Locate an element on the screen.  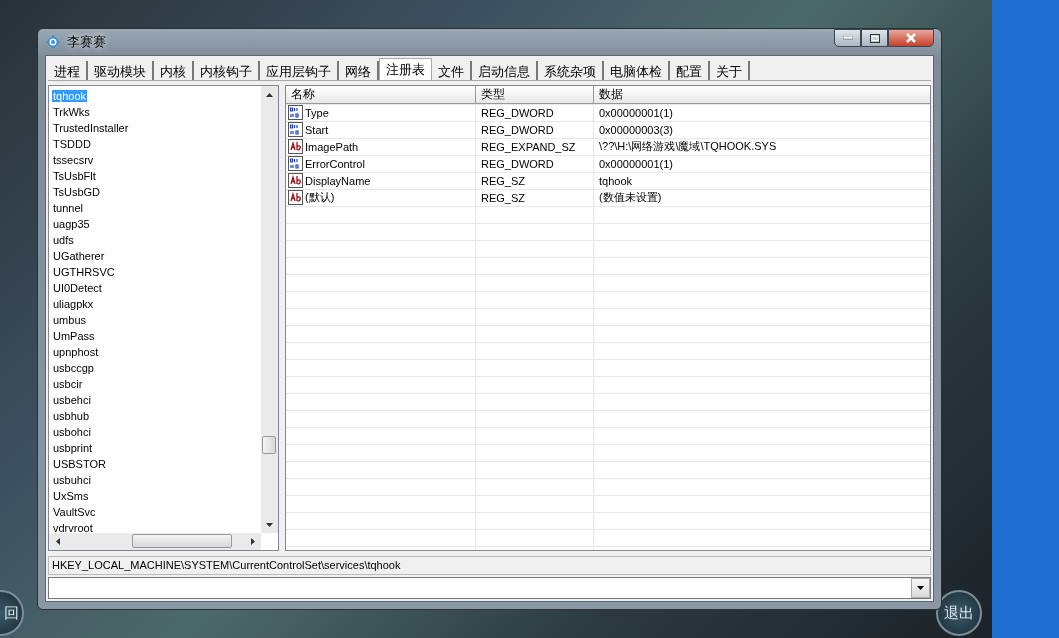
tab: 注册表 is located at coordinates (405, 69).